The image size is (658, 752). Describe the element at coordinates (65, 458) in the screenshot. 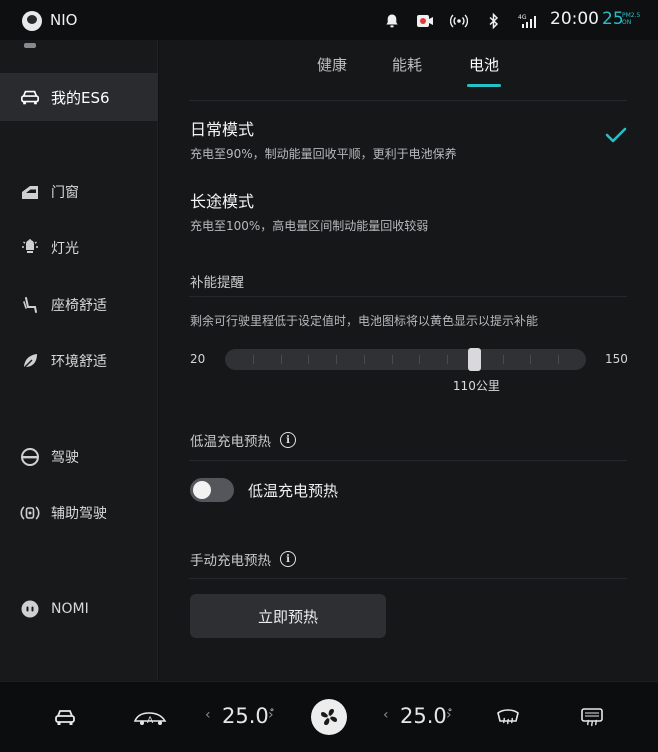

I see `sidebar-item-label: 驾驶` at that location.